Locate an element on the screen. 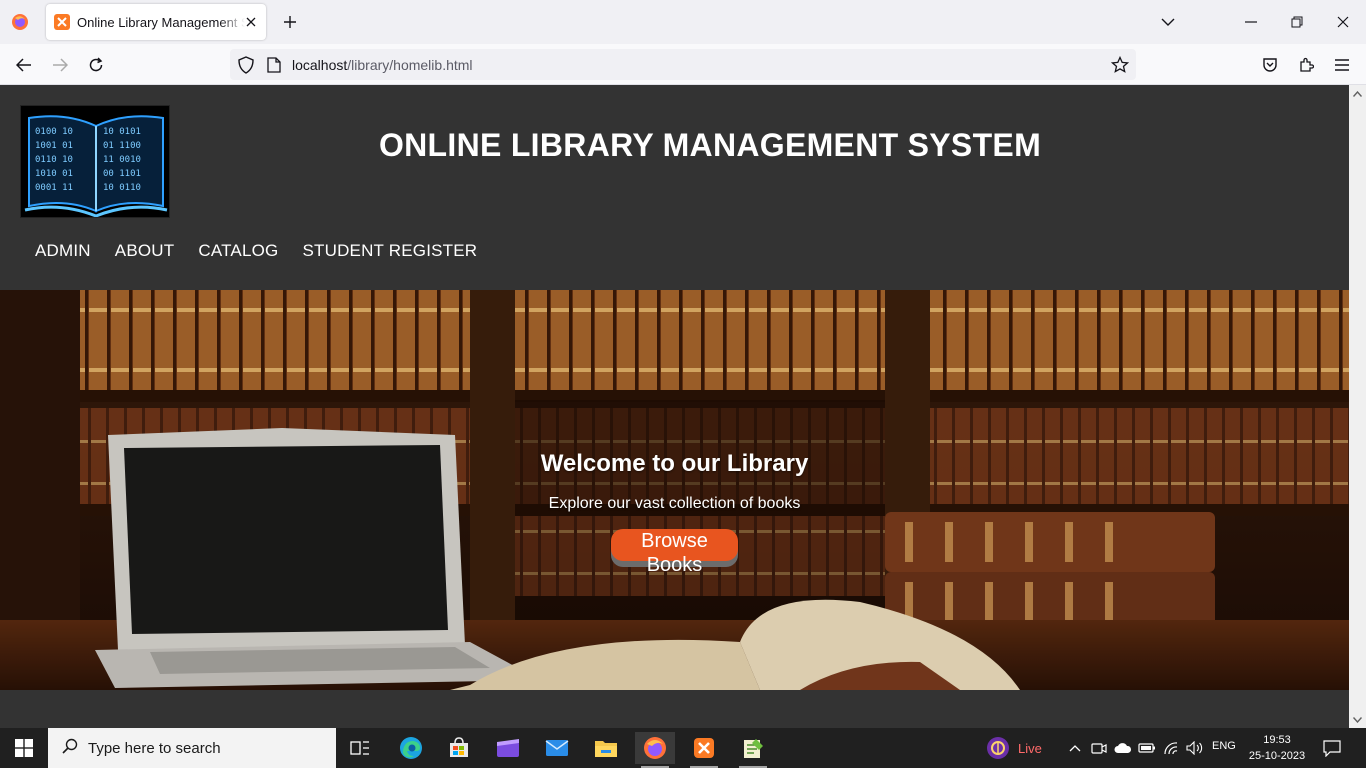 The height and width of the screenshot is (768, 1366). close-window-icon is located at coordinates (1343, 22).